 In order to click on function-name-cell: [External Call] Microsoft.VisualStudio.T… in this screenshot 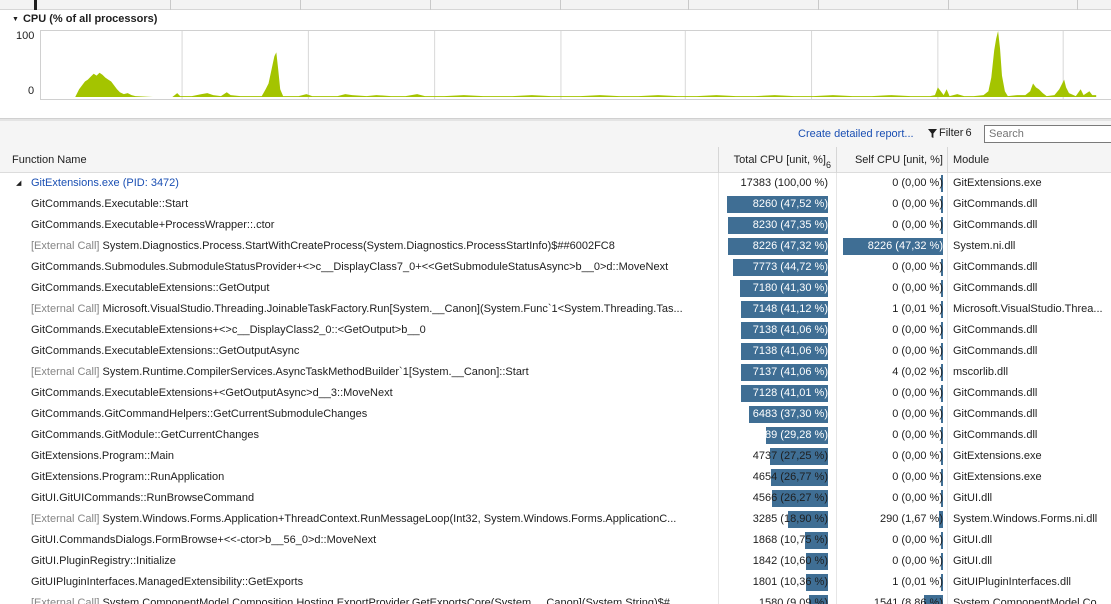, I will do `click(359, 309)`.